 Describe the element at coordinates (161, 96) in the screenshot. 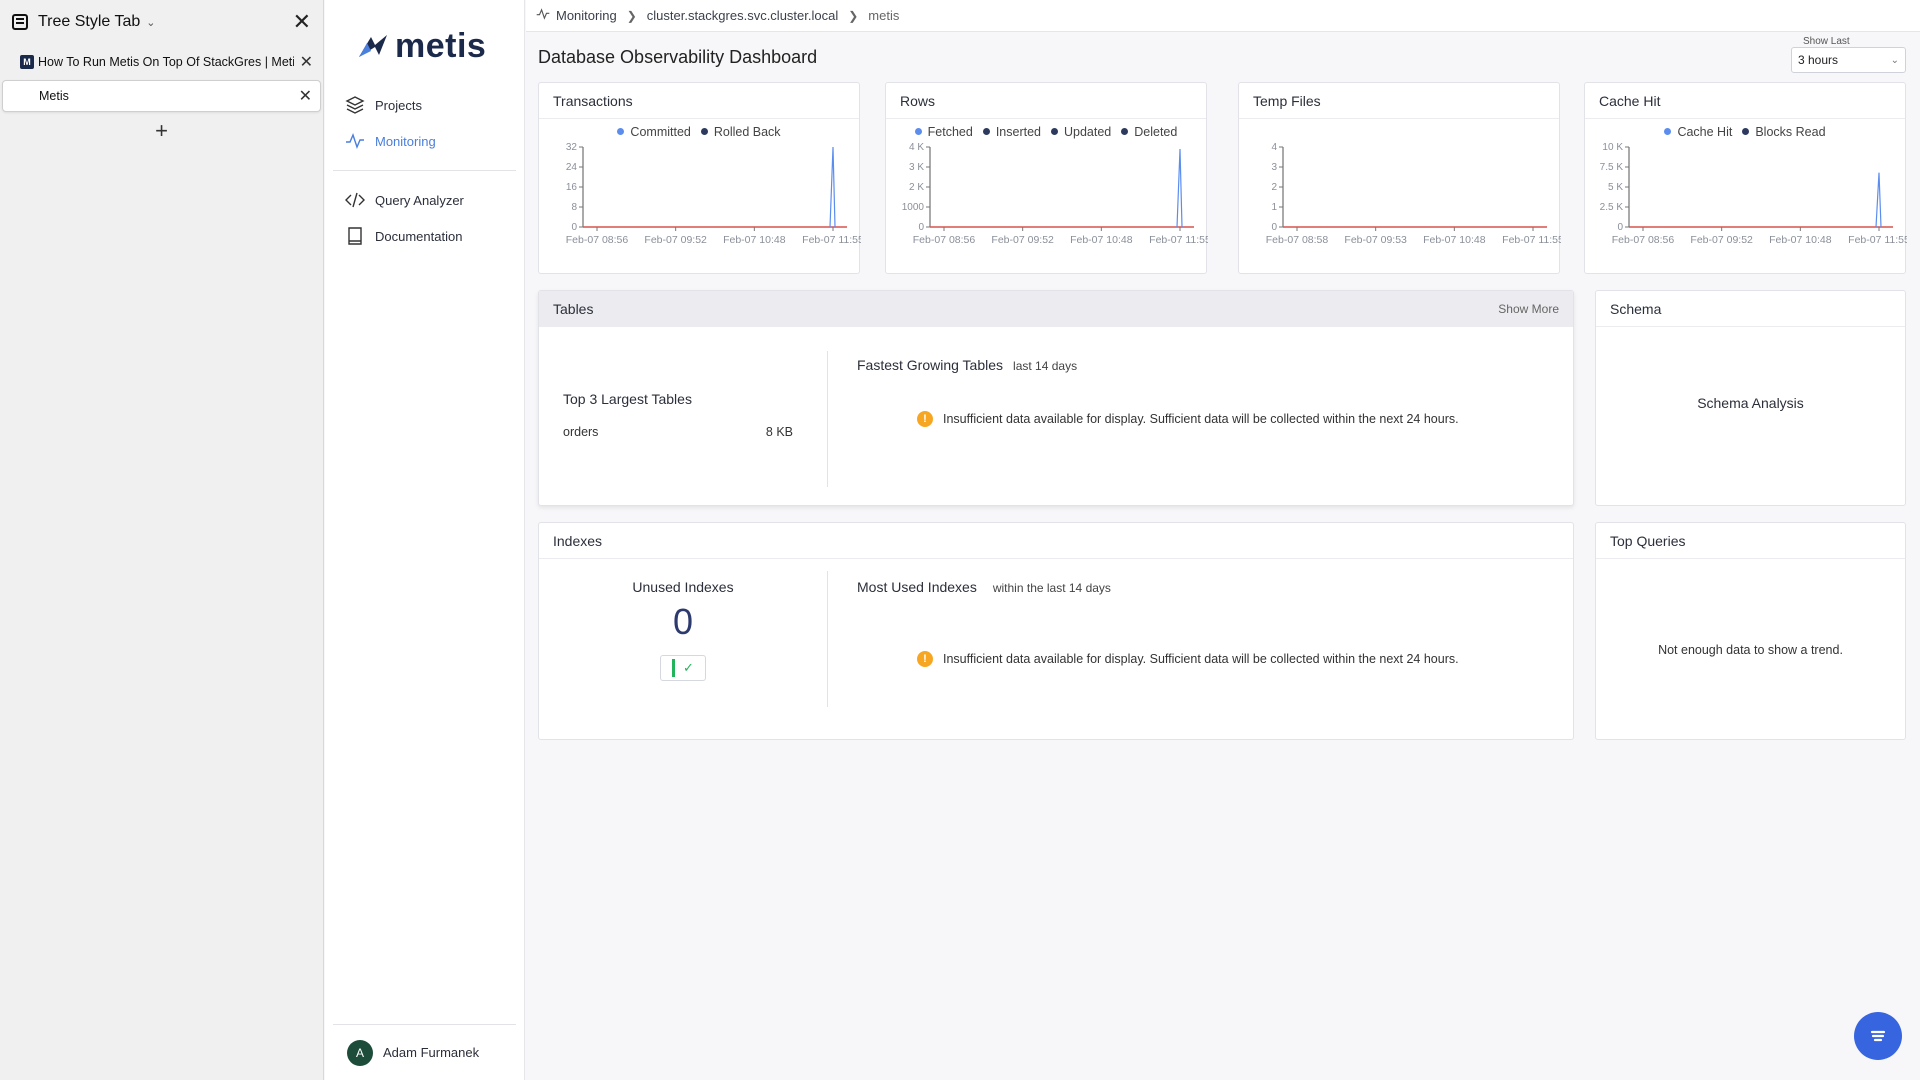

I see `tab-metis: Metis ✕` at that location.